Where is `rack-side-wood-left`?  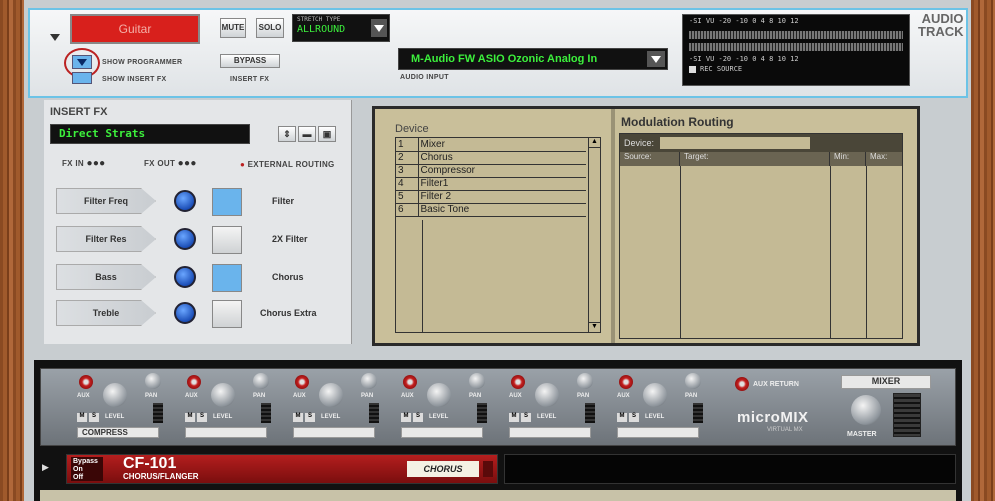
rack-side-wood-left is located at coordinates (12, 250).